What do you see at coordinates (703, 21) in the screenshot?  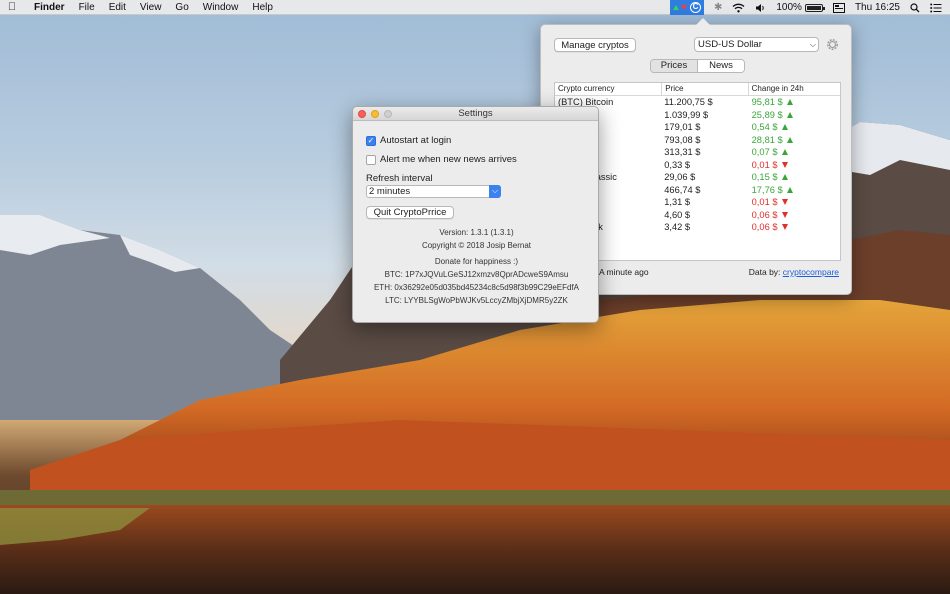 I see `popover-arrow` at bounding box center [703, 21].